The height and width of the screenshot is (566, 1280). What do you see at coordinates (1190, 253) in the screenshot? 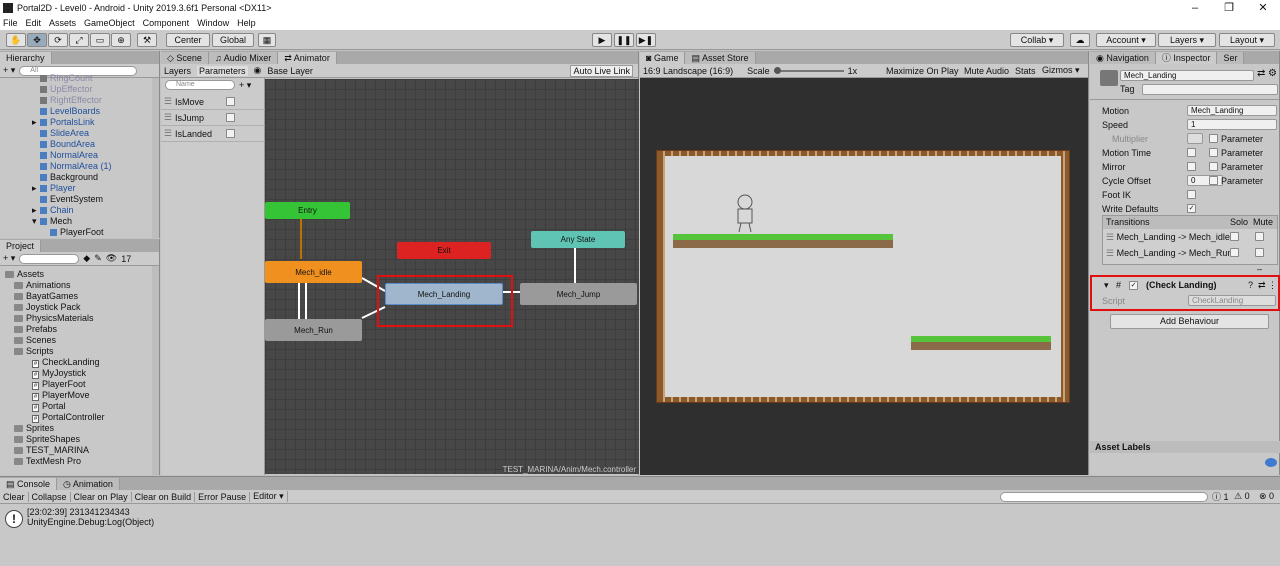
I see `transition-row: ☰ Mech_Landing -> Mech_Run` at bounding box center [1190, 253].